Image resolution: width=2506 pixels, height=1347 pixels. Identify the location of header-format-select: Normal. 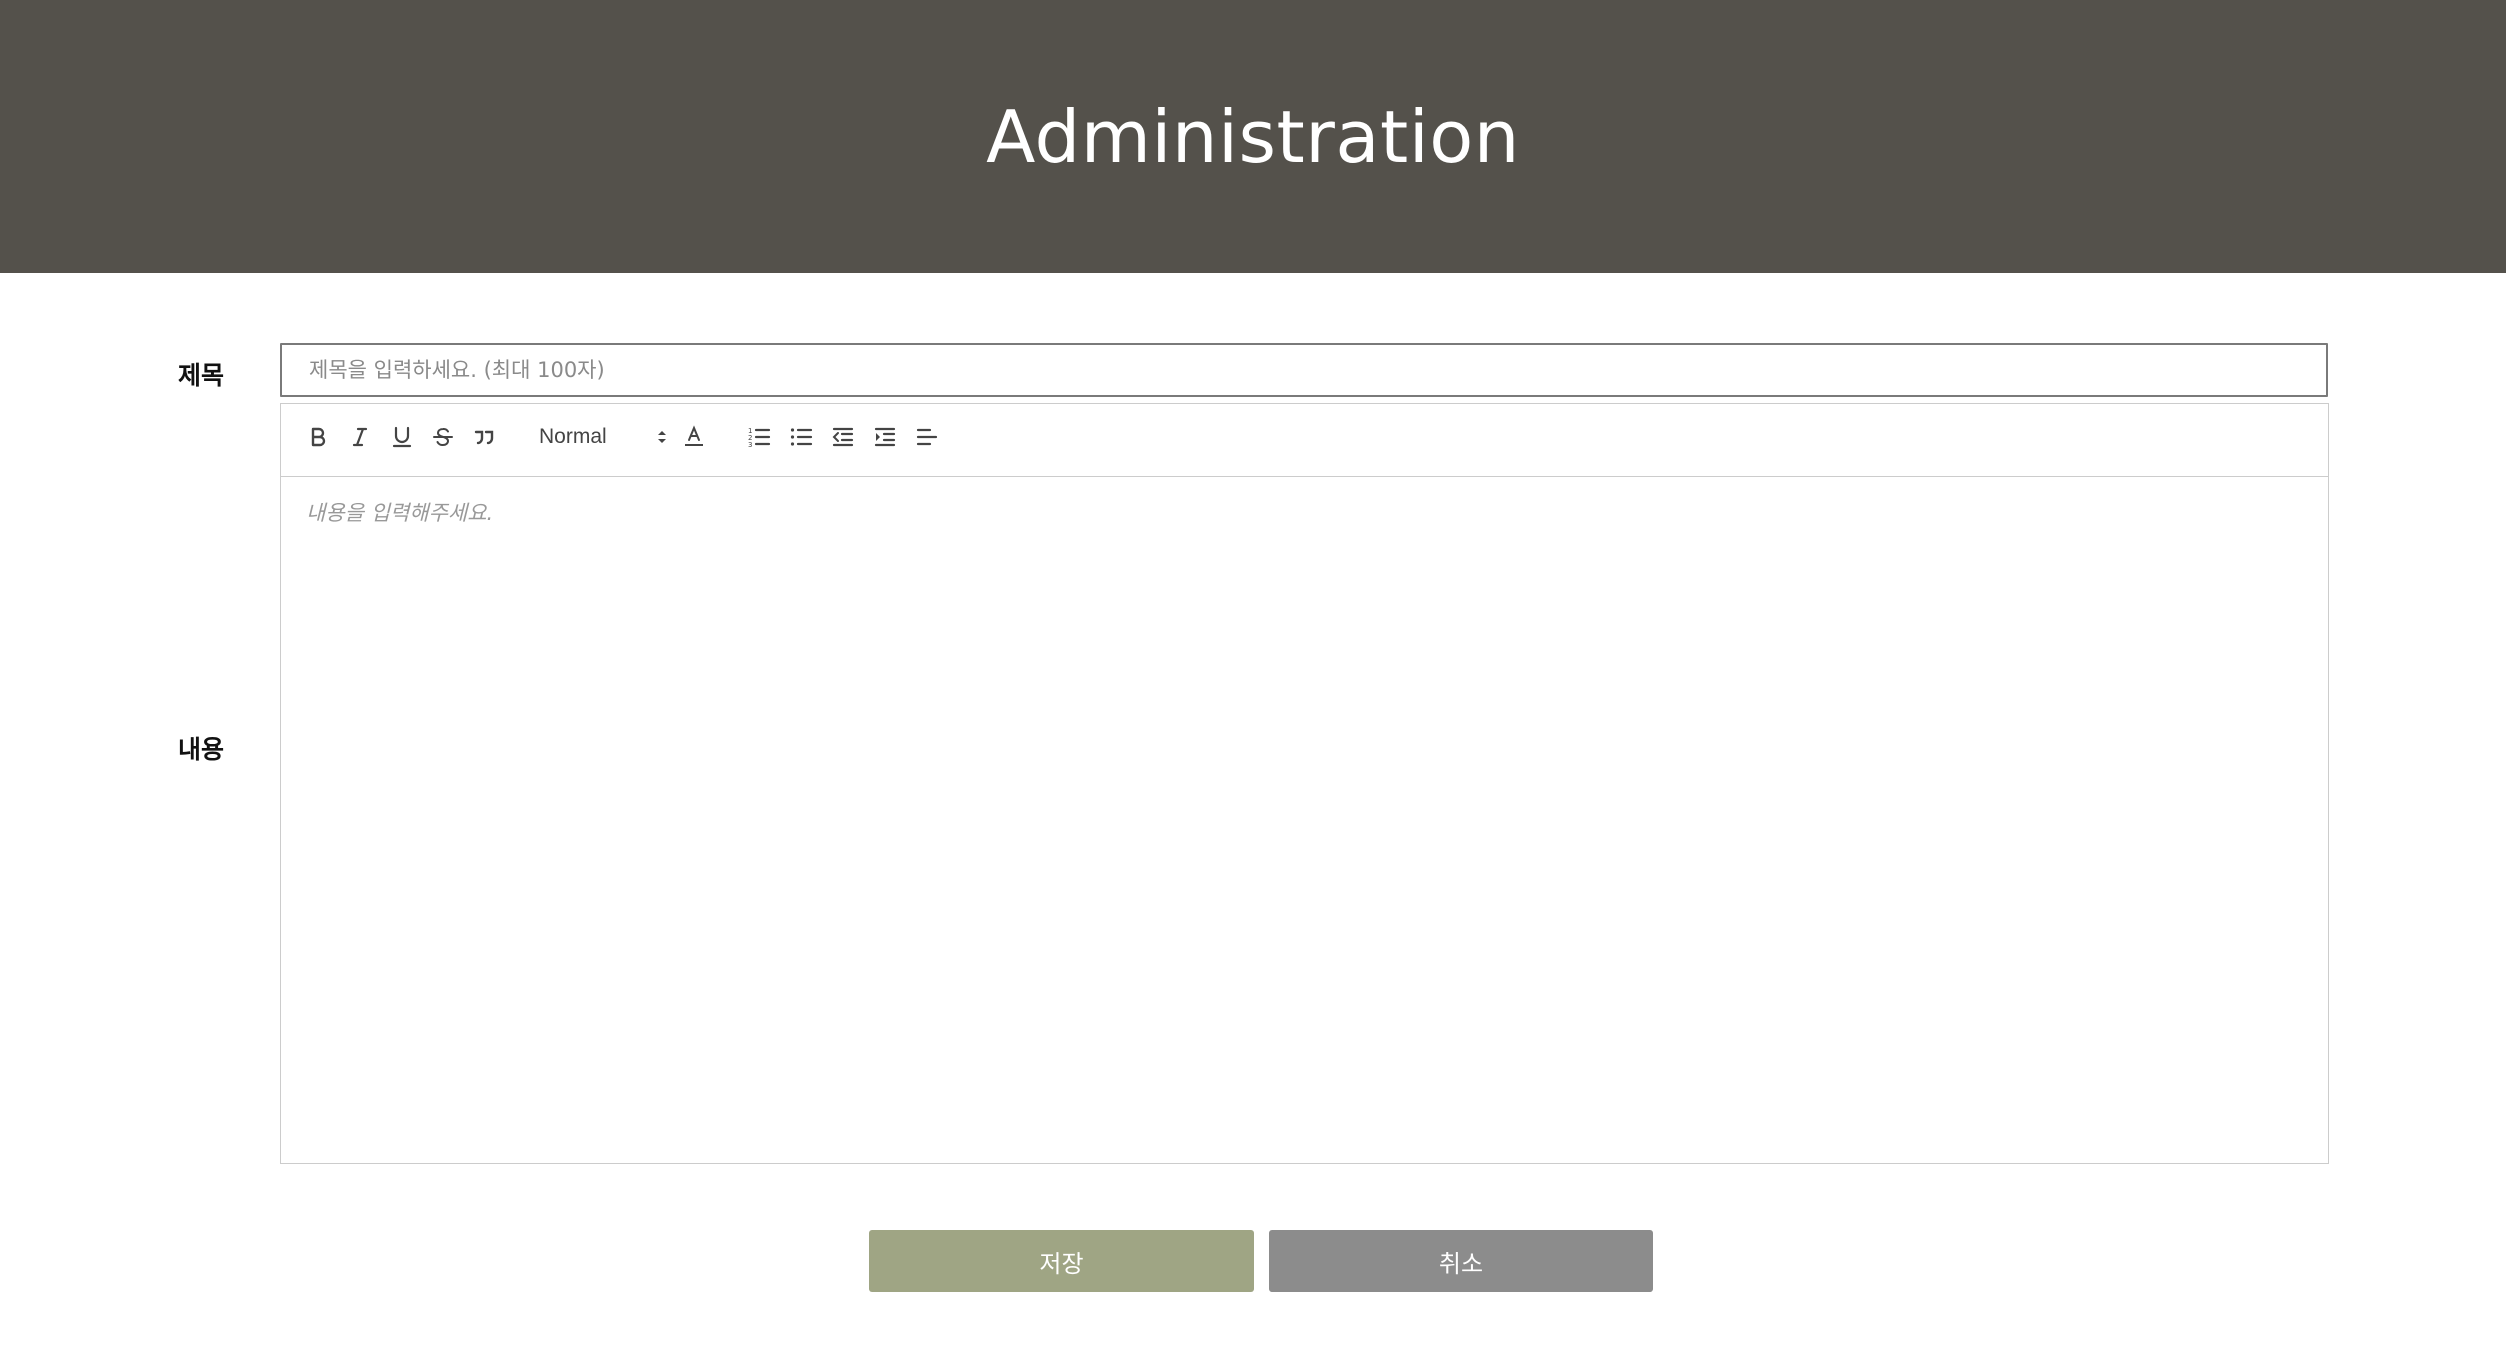
(604, 437).